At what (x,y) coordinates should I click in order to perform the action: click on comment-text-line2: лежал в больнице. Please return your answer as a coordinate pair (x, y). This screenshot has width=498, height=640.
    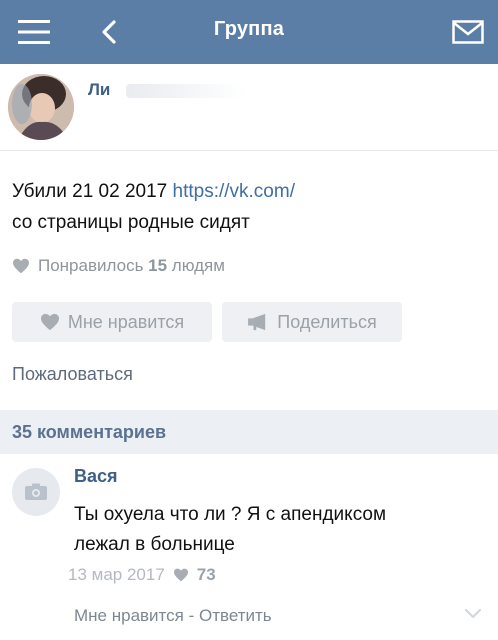
    Looking at the image, I should click on (154, 544).